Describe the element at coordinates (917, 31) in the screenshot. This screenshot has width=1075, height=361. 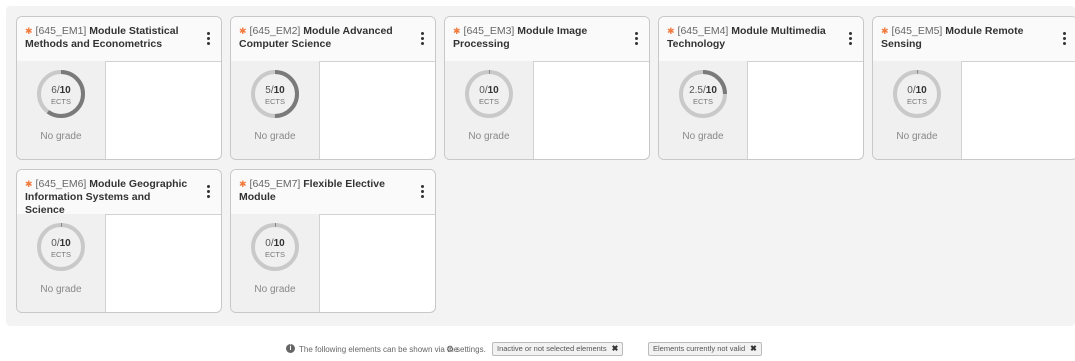
I see `module-code: [645_EM5]` at that location.